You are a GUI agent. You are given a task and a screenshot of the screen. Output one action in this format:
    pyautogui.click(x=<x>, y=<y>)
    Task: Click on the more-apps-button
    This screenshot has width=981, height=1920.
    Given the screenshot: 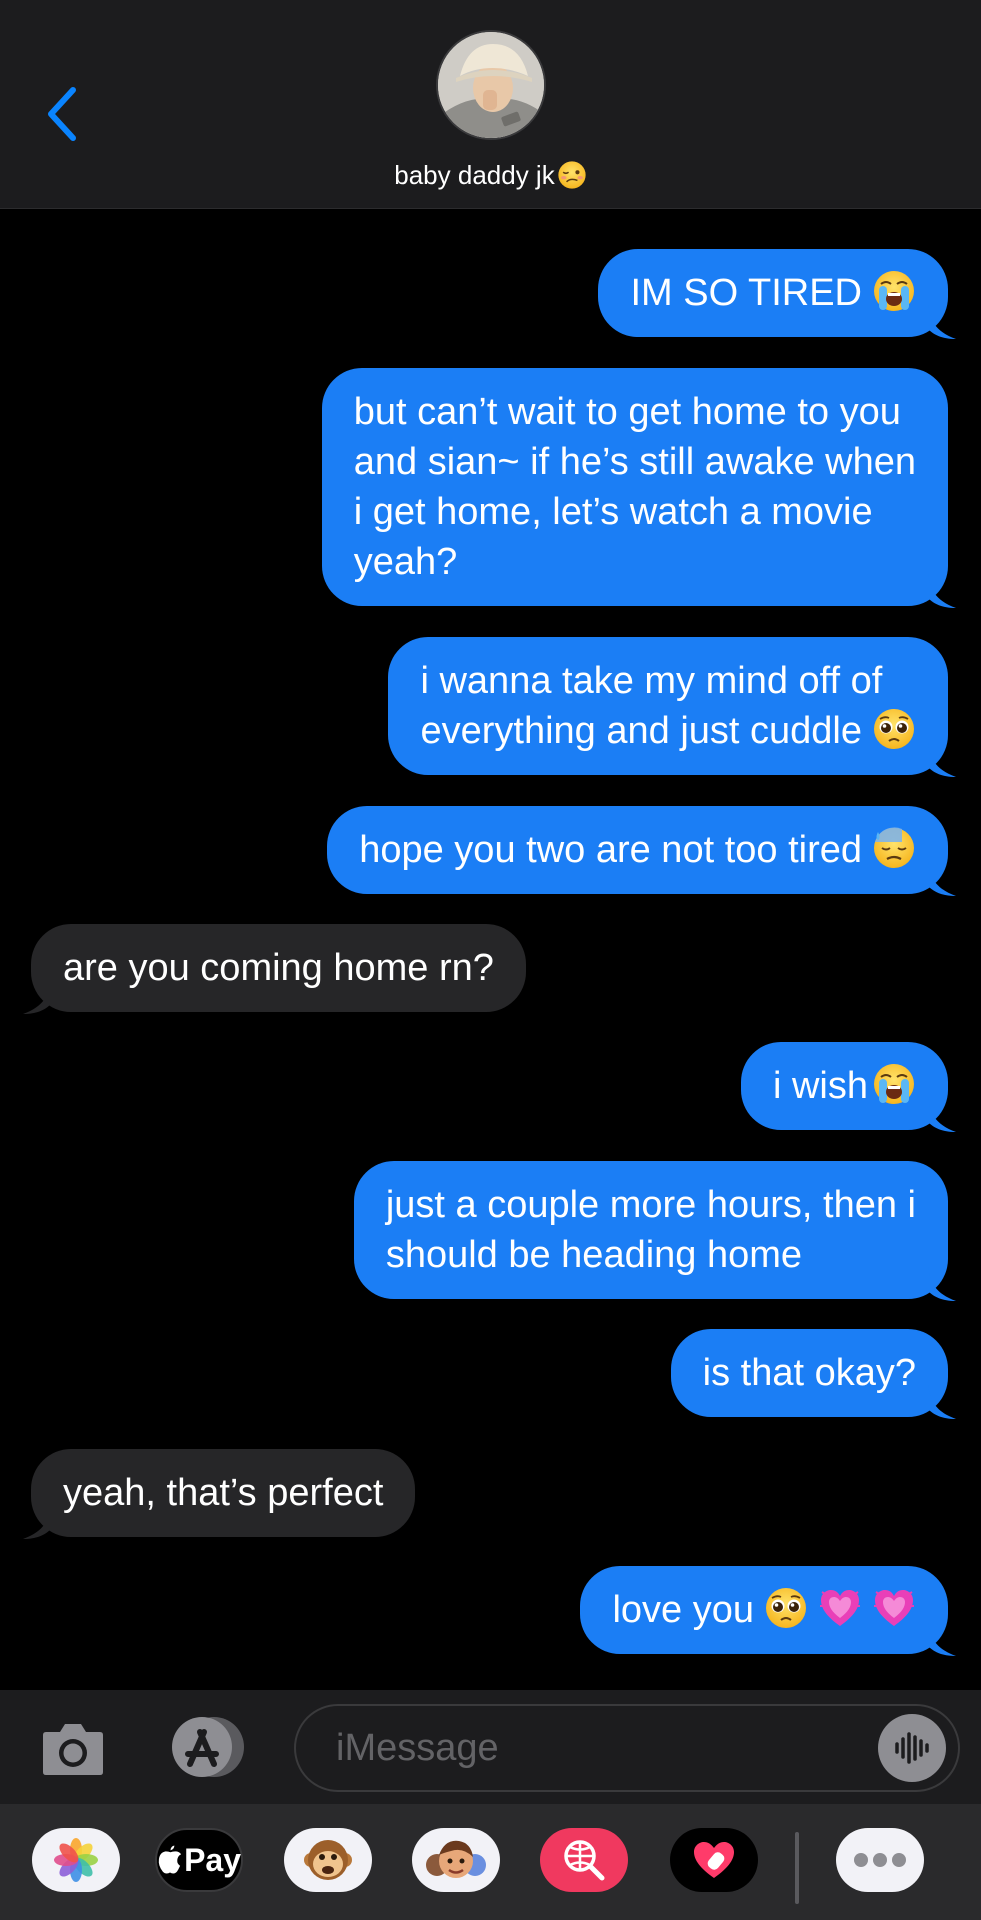 What is the action you would take?
    pyautogui.click(x=880, y=1860)
    